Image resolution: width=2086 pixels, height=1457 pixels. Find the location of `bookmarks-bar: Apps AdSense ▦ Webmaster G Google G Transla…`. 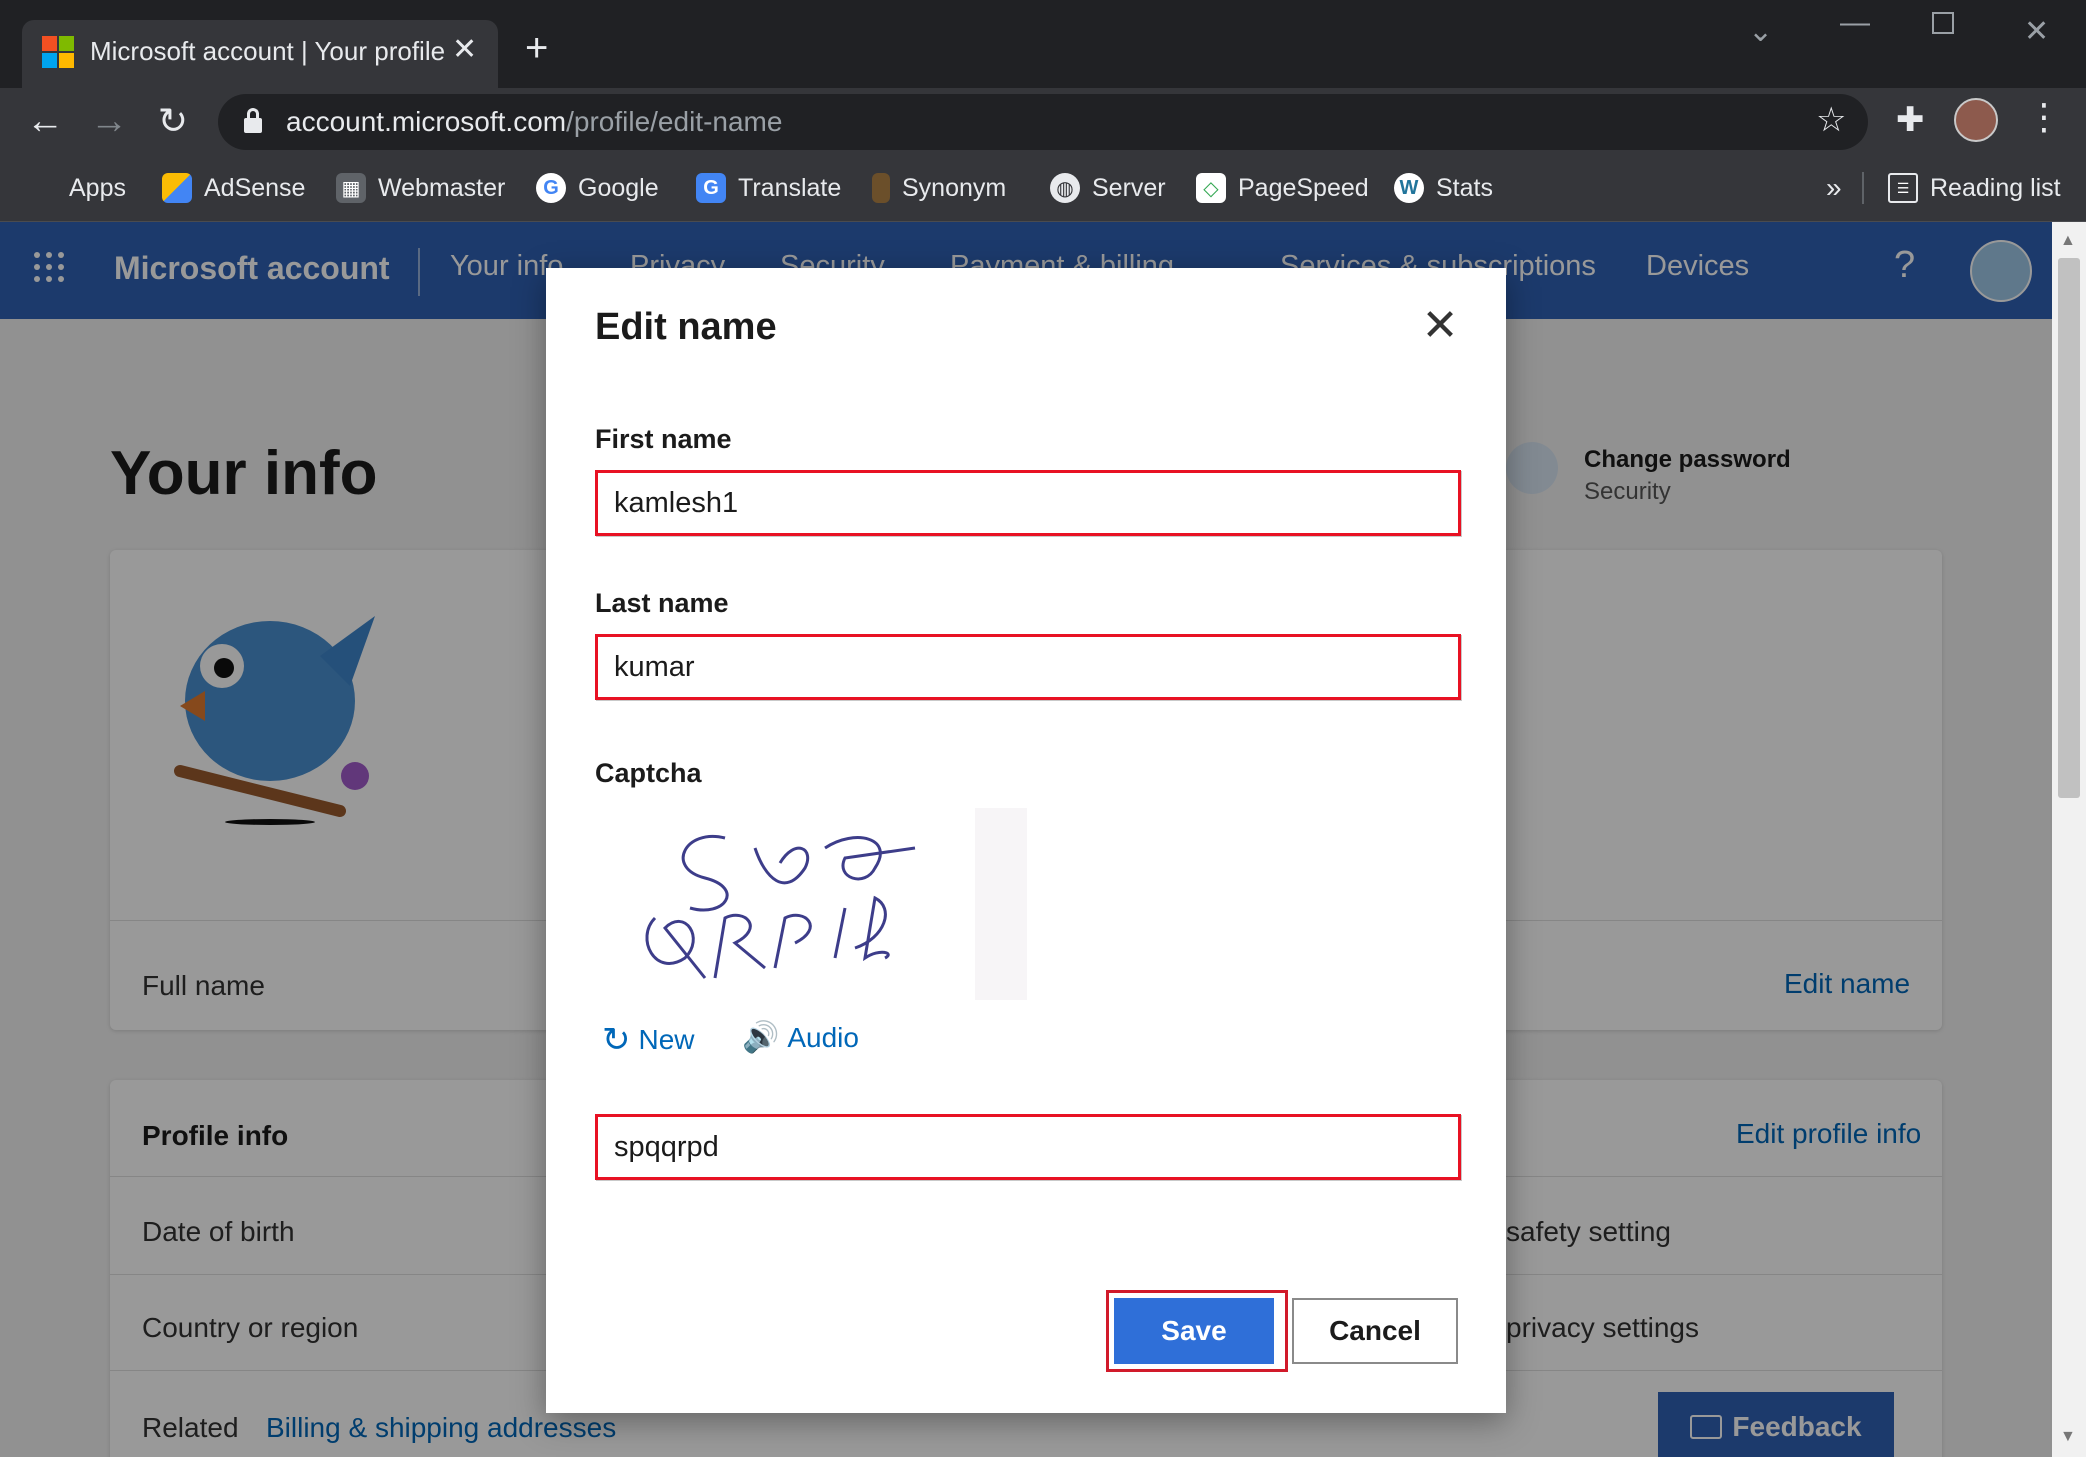

bookmarks-bar: Apps AdSense ▦ Webmaster G Google G Transla… is located at coordinates (1043, 189).